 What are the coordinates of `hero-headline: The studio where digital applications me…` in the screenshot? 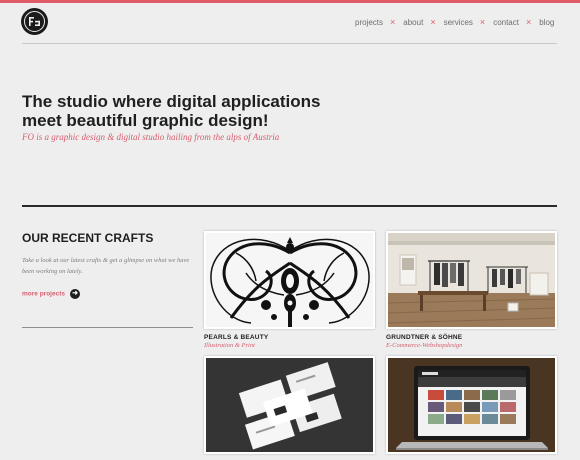 It's located at (192, 111).